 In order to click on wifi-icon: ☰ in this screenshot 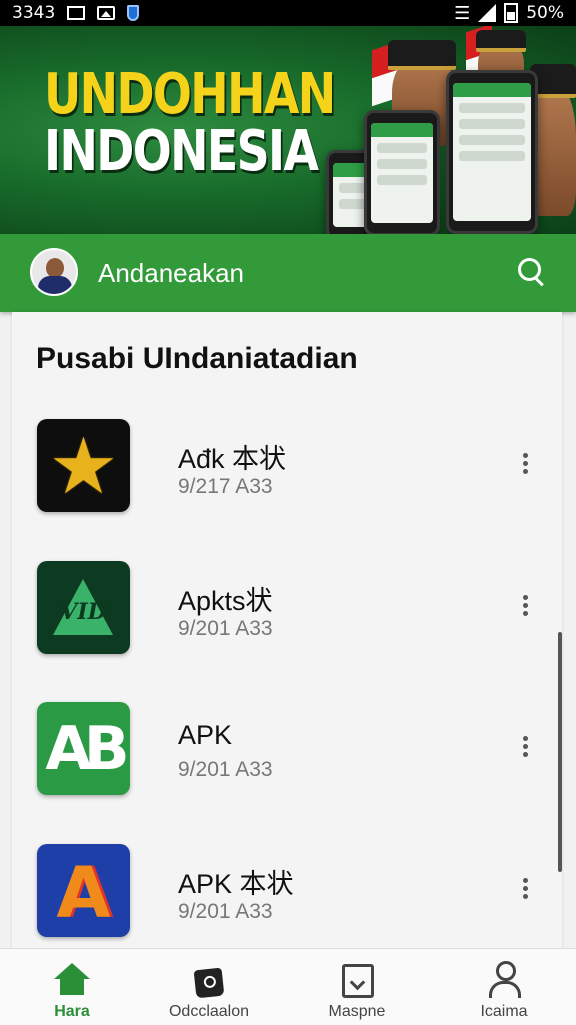, I will do `click(462, 13)`.